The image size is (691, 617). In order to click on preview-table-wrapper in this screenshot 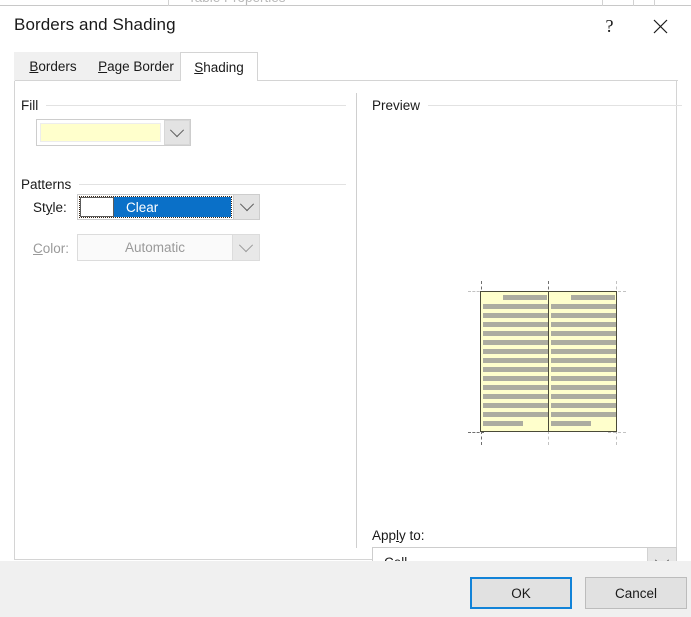, I will do `click(547, 363)`.